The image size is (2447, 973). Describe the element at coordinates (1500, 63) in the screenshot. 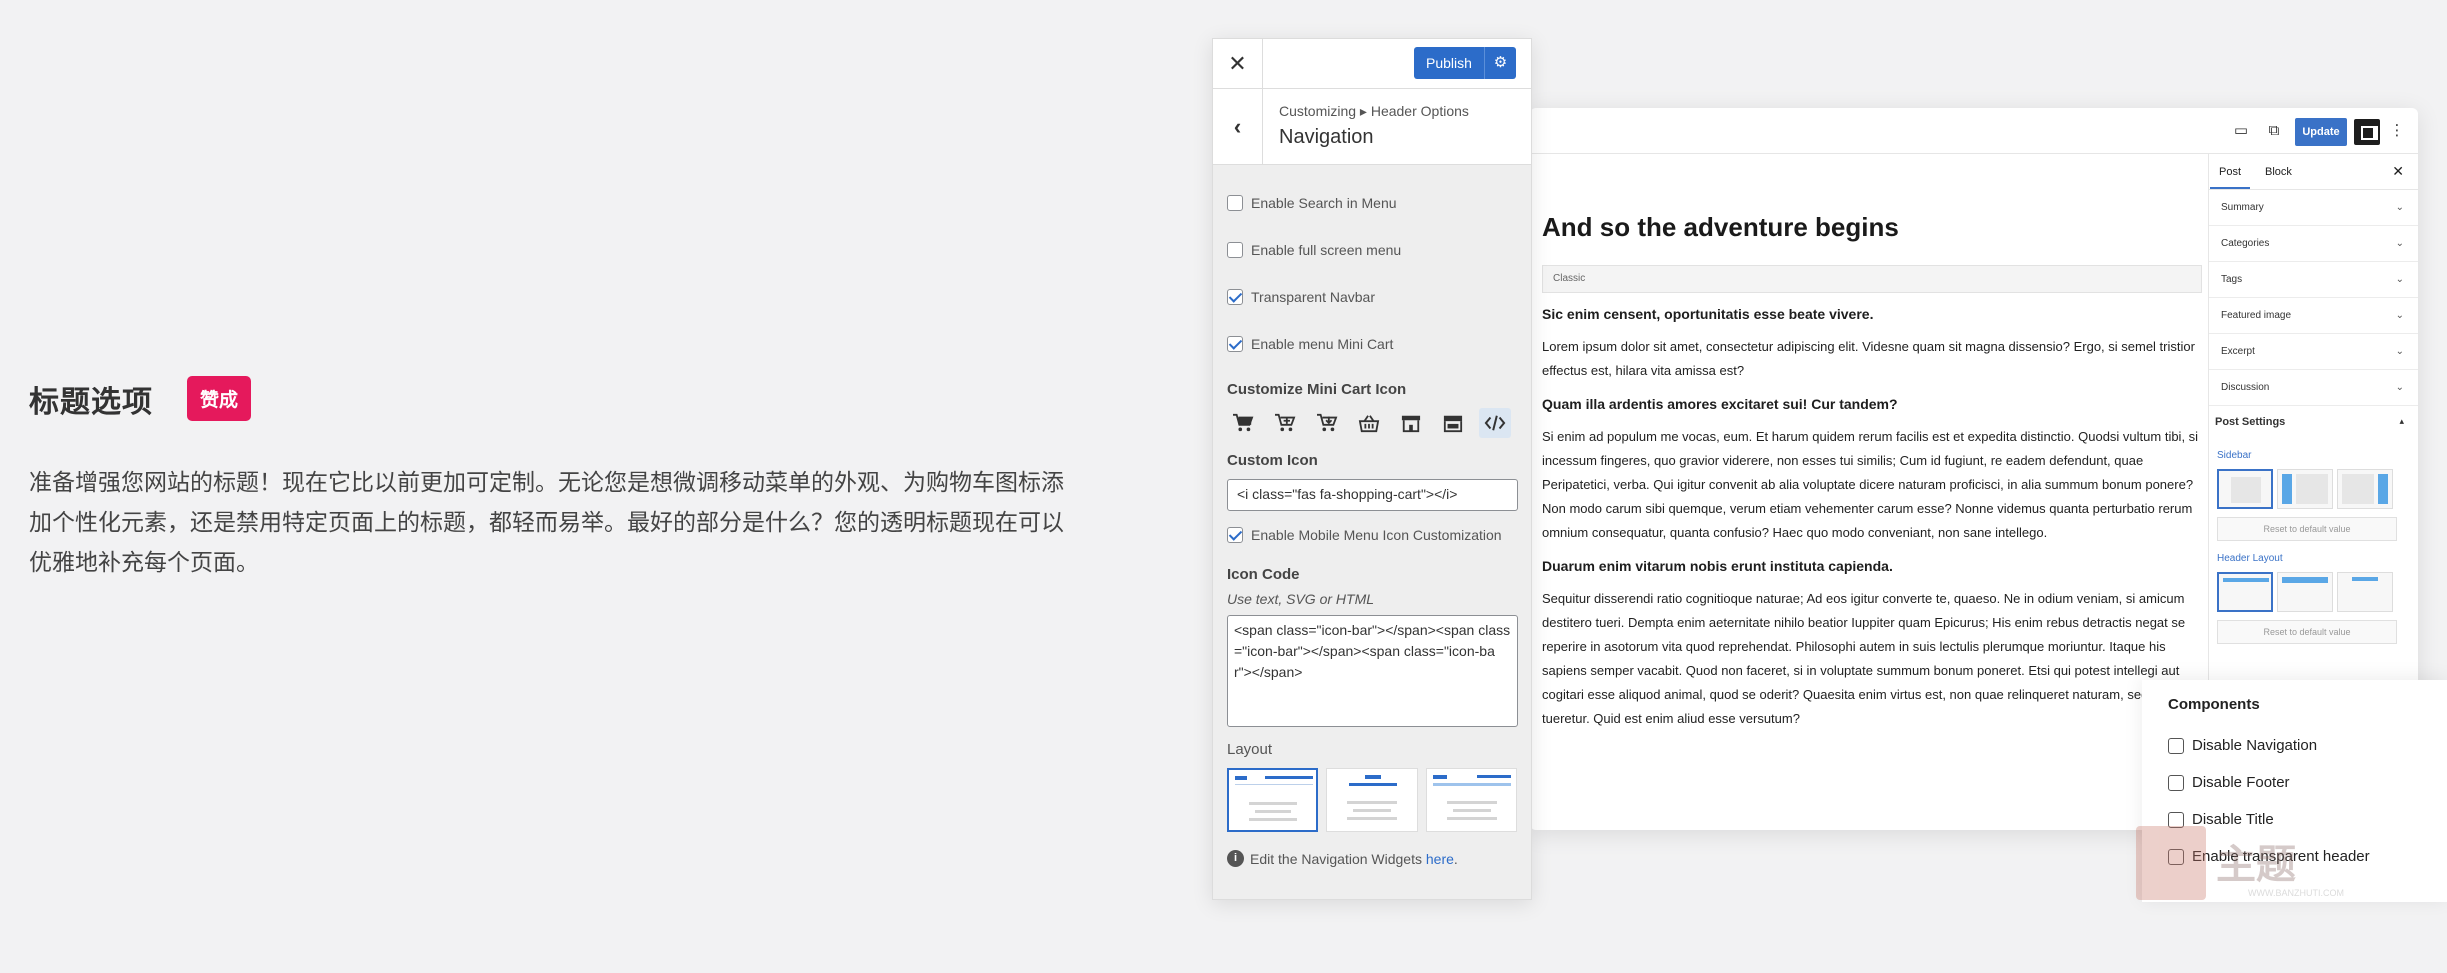

I see `gear-icon: ⚙` at that location.